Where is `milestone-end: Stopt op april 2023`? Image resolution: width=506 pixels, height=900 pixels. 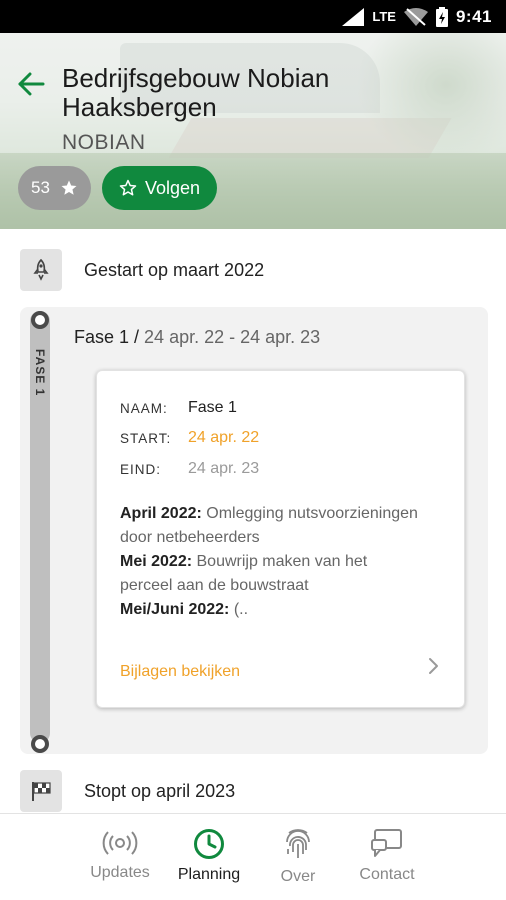
milestone-end: Stopt op april 2023 is located at coordinates (127, 791).